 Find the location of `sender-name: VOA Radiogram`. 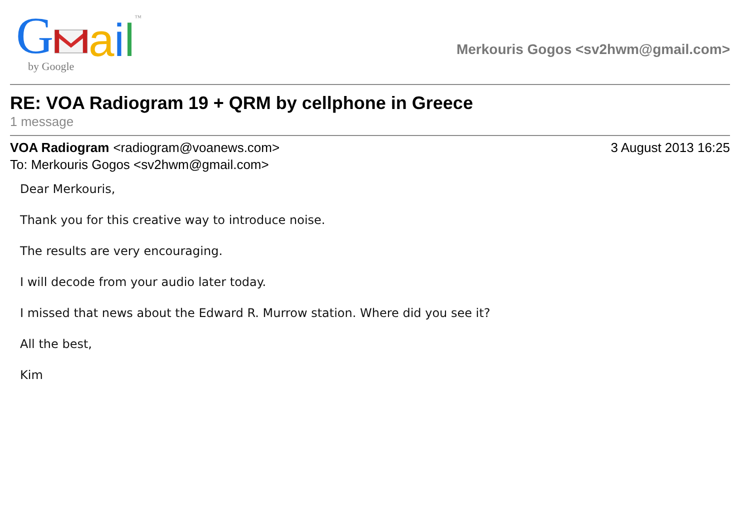

sender-name: VOA Radiogram is located at coordinates (60, 147).